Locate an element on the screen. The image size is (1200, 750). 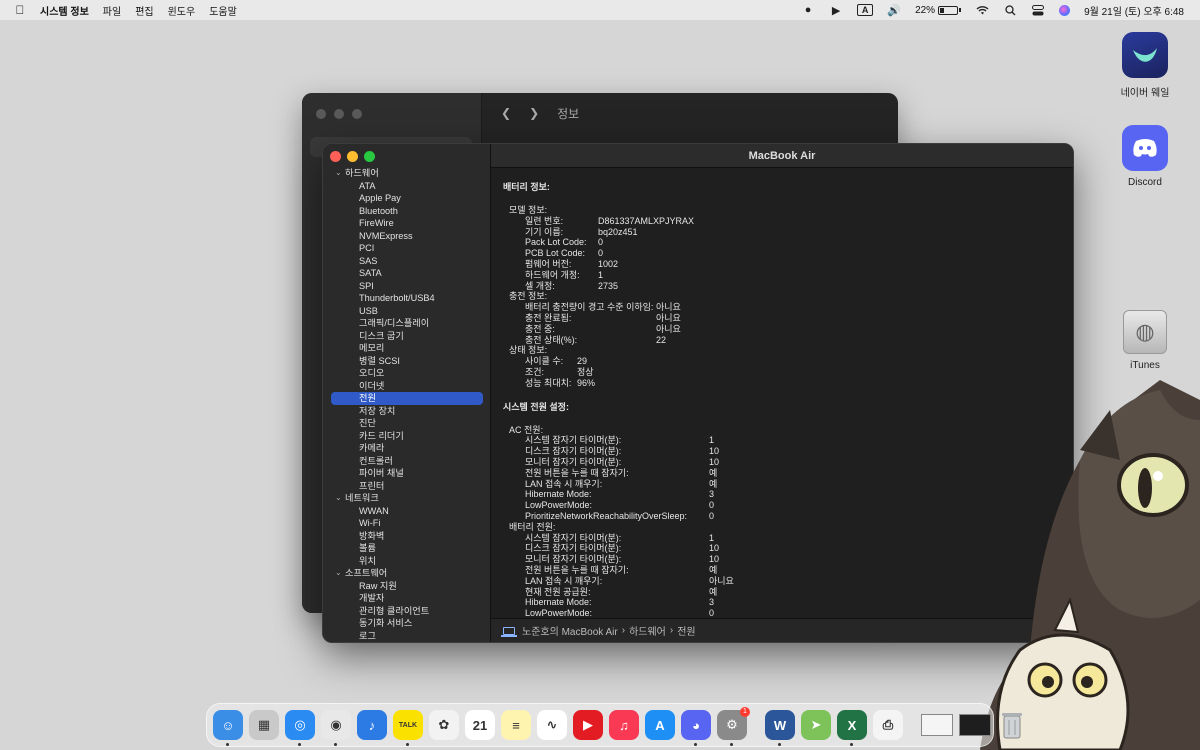
running-indicator is located at coordinates (731, 744).